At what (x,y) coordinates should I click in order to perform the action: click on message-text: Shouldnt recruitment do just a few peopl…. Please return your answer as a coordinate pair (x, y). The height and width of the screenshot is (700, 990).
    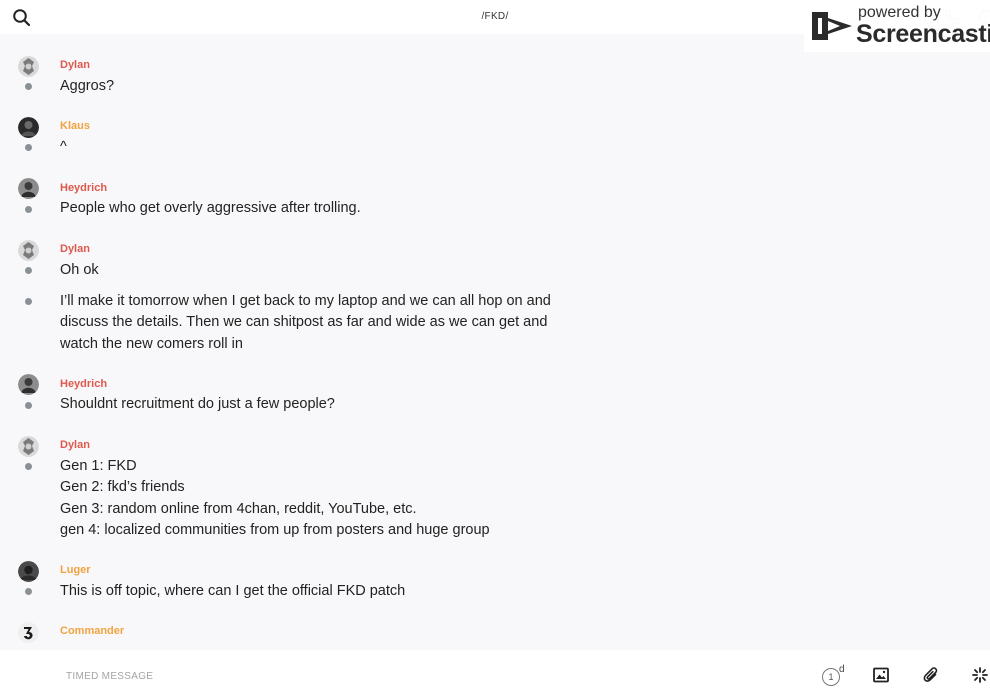
    Looking at the image, I should click on (197, 404).